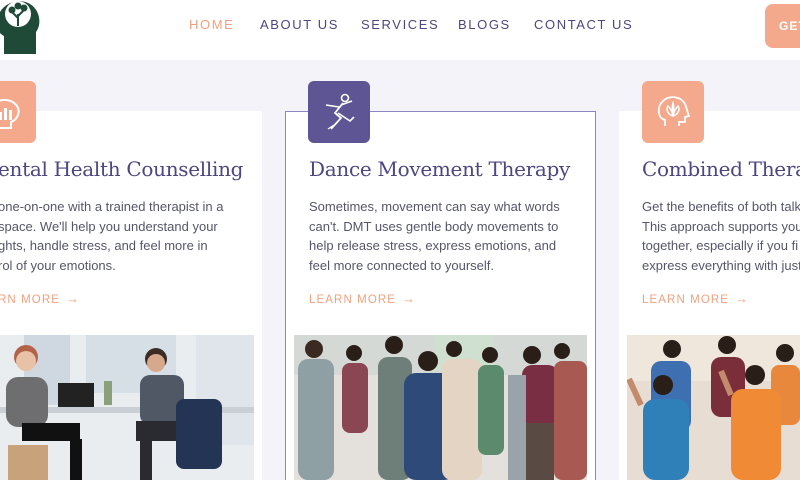 This screenshot has width=800, height=480. Describe the element at coordinates (400, 24) in the screenshot. I see `nav-services: SERVICES` at that location.